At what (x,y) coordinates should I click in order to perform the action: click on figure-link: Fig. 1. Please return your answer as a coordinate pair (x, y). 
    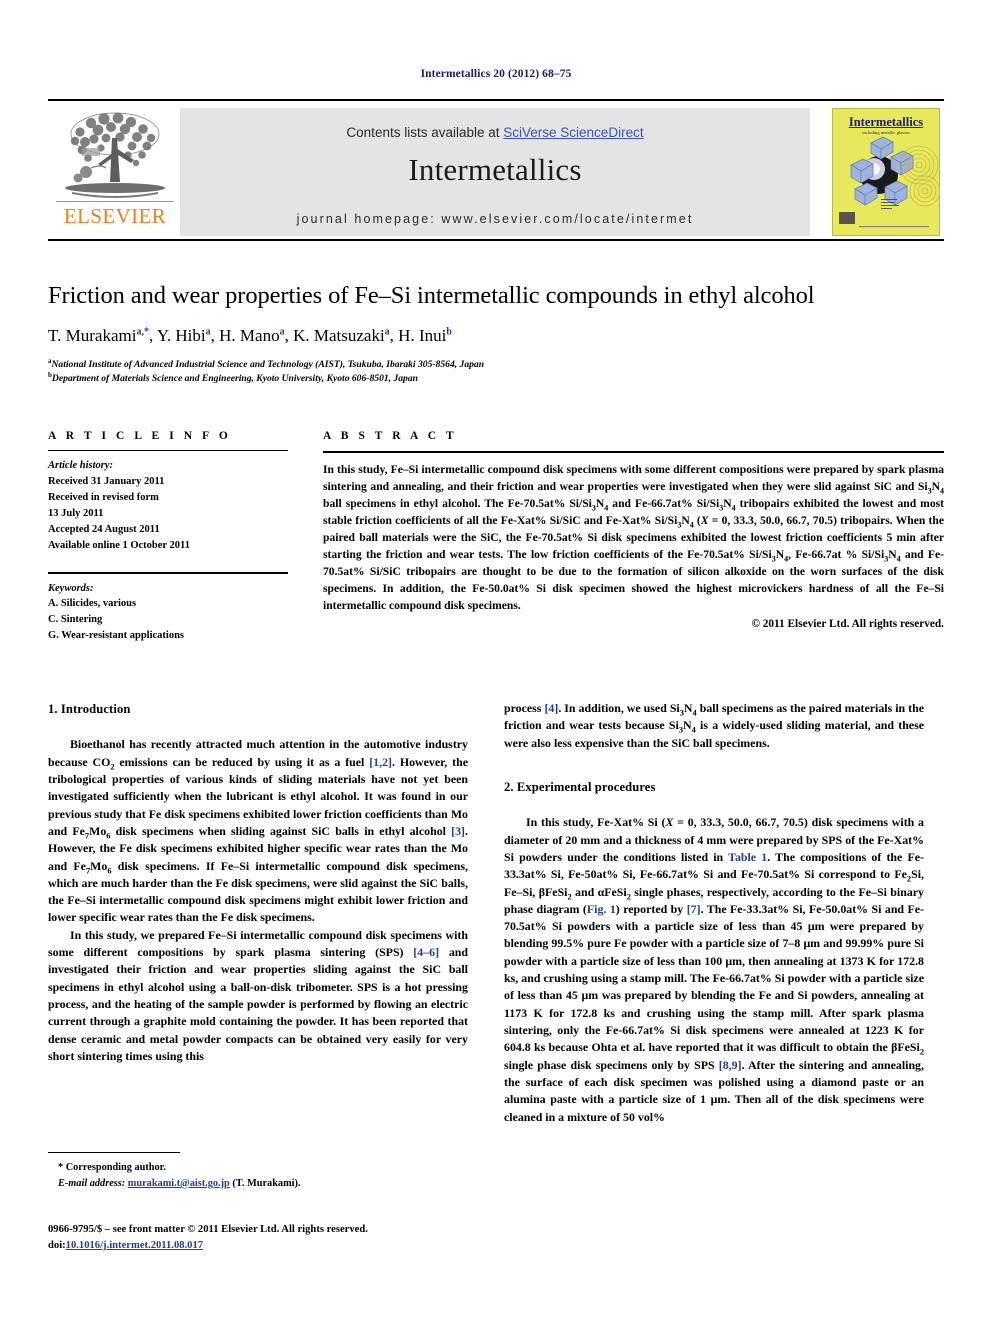
    Looking at the image, I should click on (601, 909).